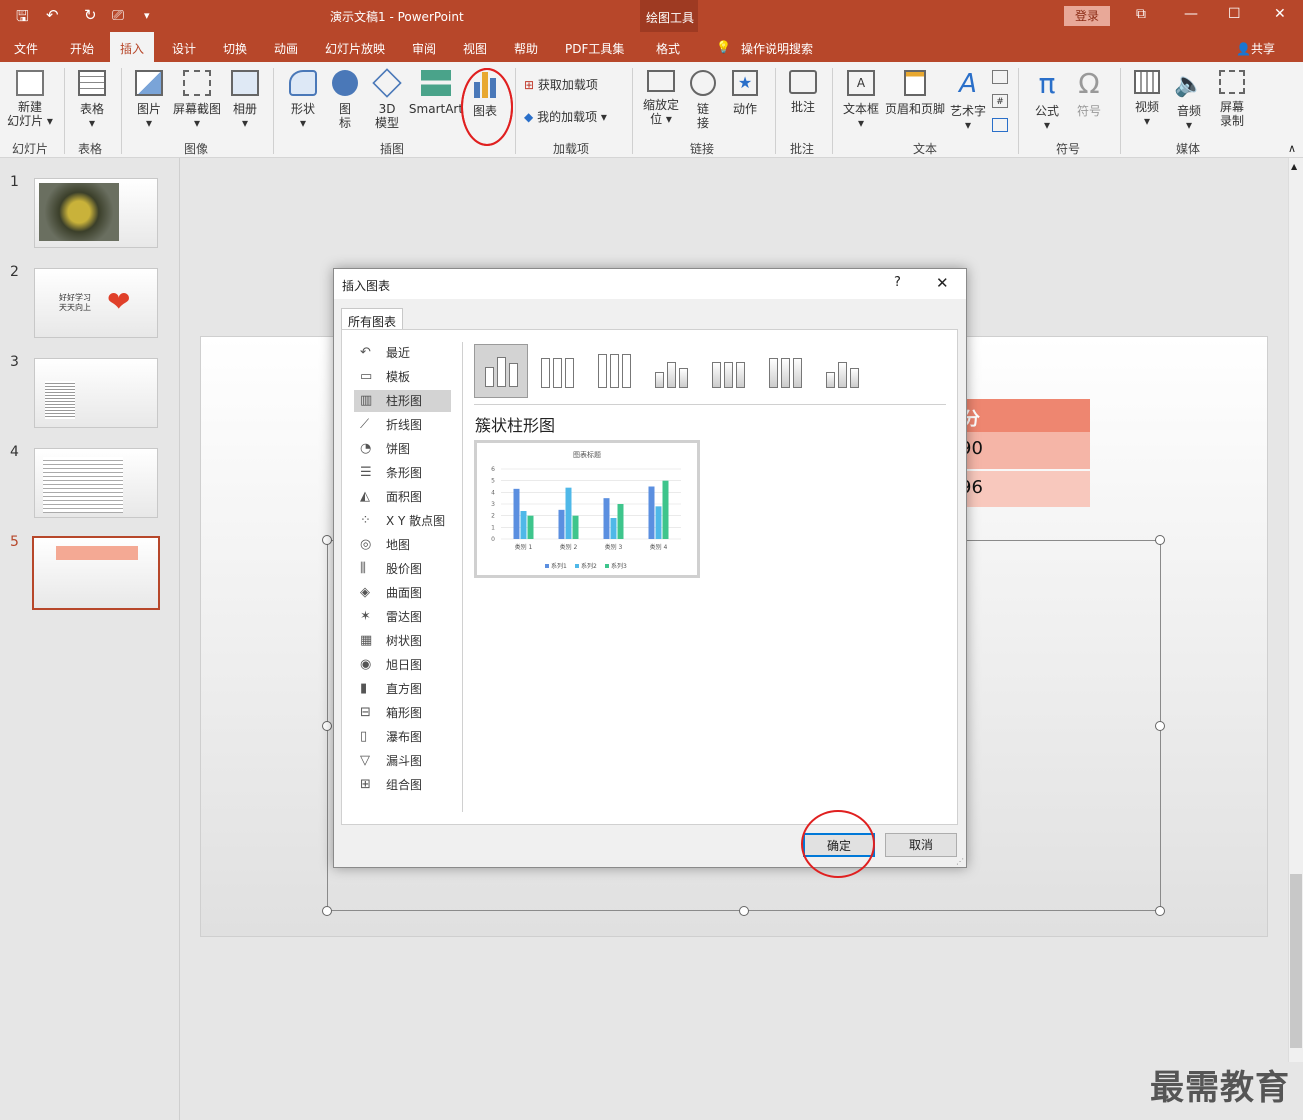  I want to click on chart-category-item: ▭ 模板, so click(402, 377).